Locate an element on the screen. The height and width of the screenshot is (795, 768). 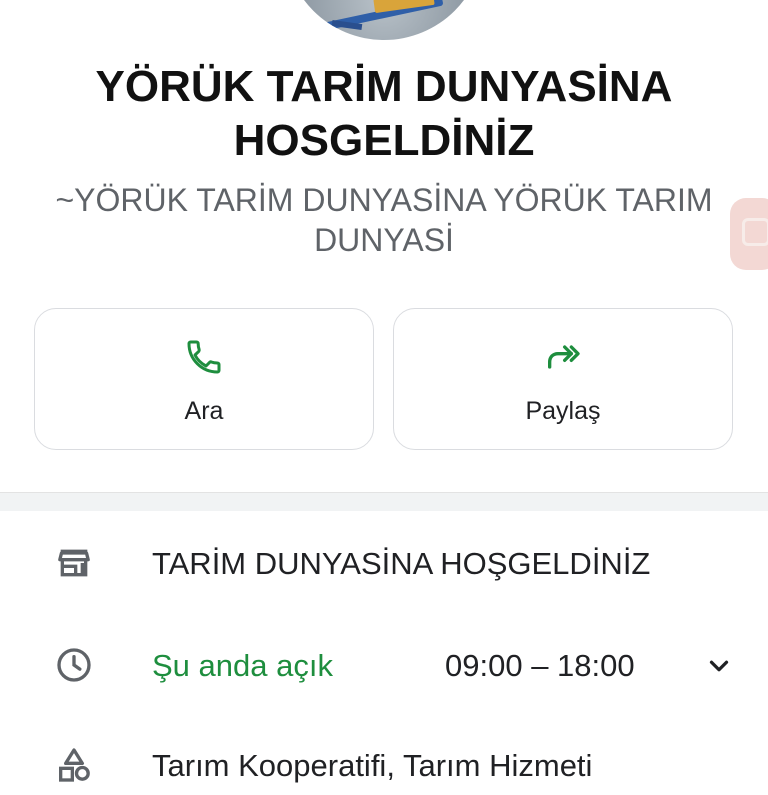
share-button: Paylaş is located at coordinates (563, 379).